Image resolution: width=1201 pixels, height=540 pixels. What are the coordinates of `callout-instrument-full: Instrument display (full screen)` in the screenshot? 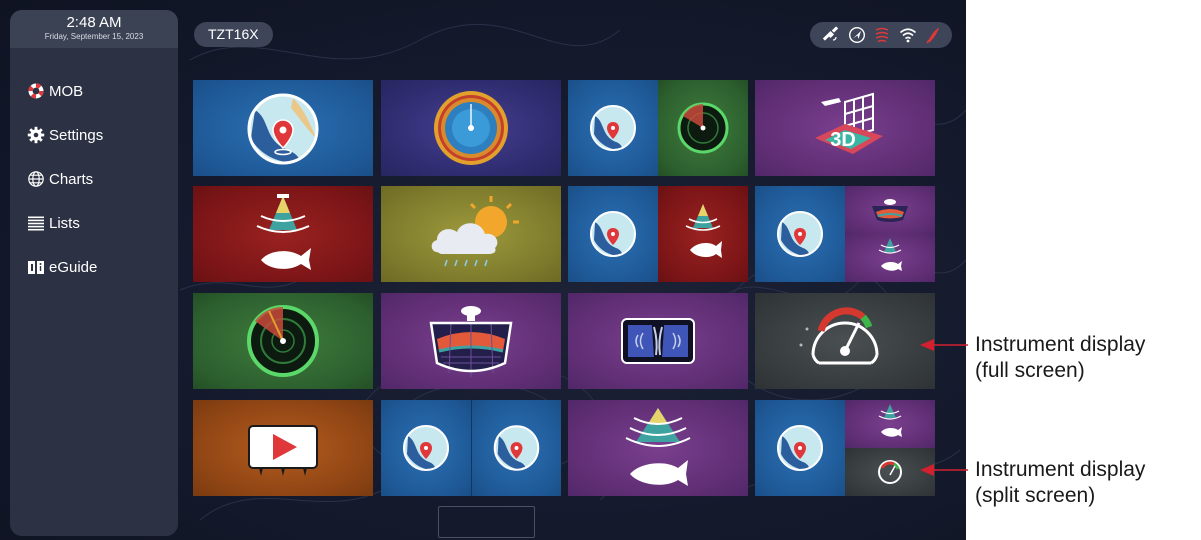 It's located at (1060, 358).